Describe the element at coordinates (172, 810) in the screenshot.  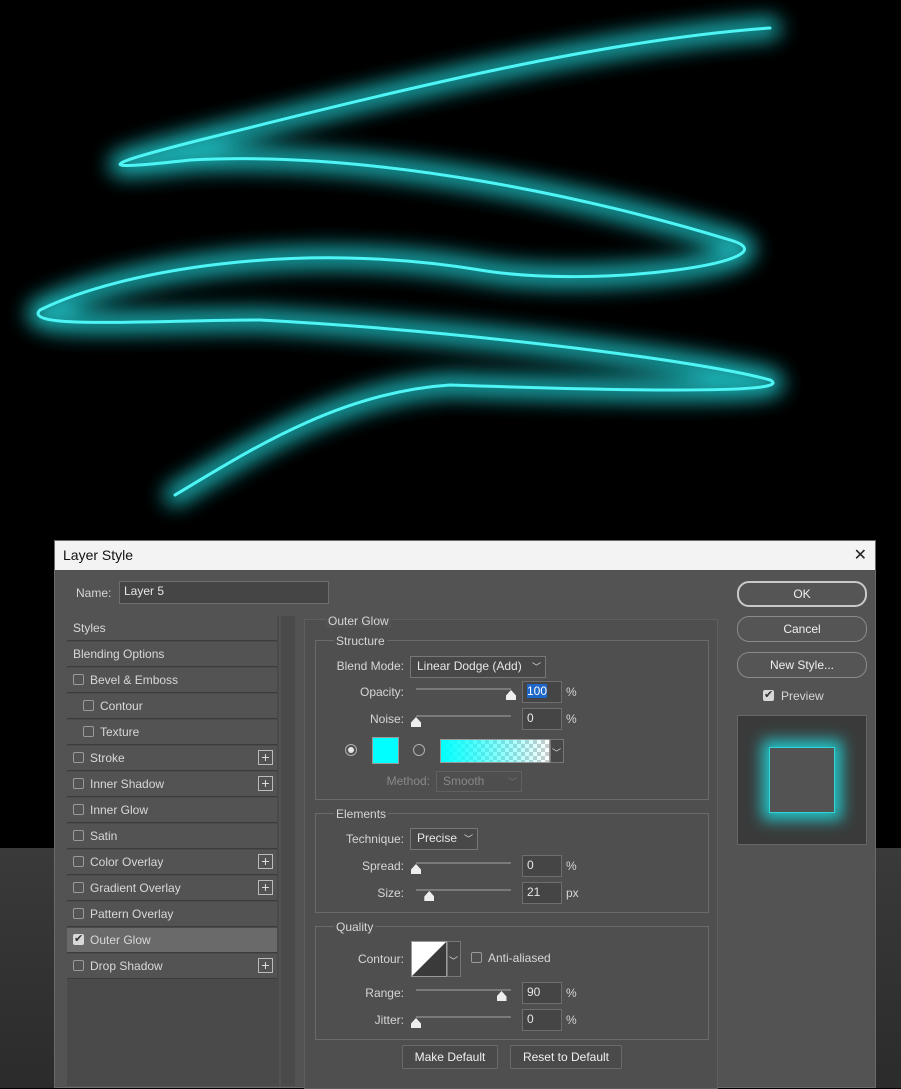
I see `style-item-inner-glow: Inner Glow` at that location.